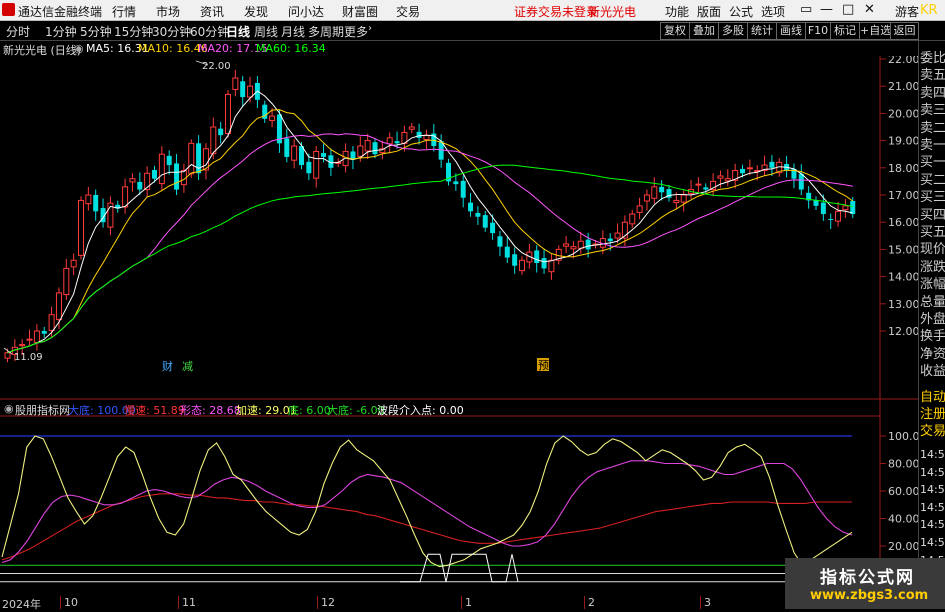 The width and height of the screenshot is (945, 612). Describe the element at coordinates (733, 31) in the screenshot. I see `duogu-button: 多股` at that location.